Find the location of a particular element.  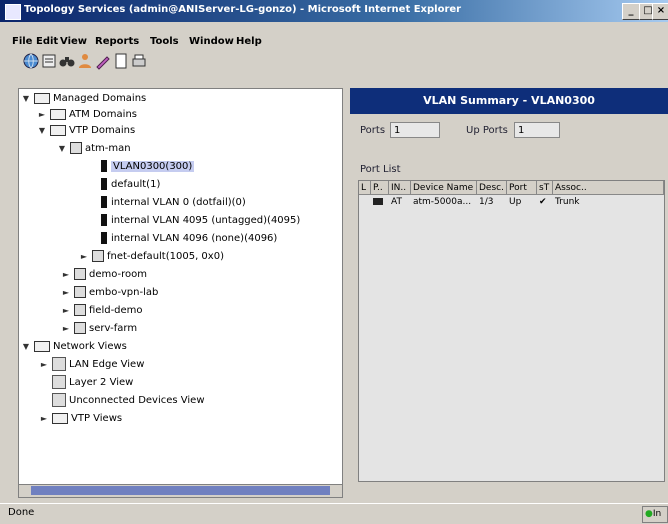

table-cell: Trunk is located at coordinates (608, 202).